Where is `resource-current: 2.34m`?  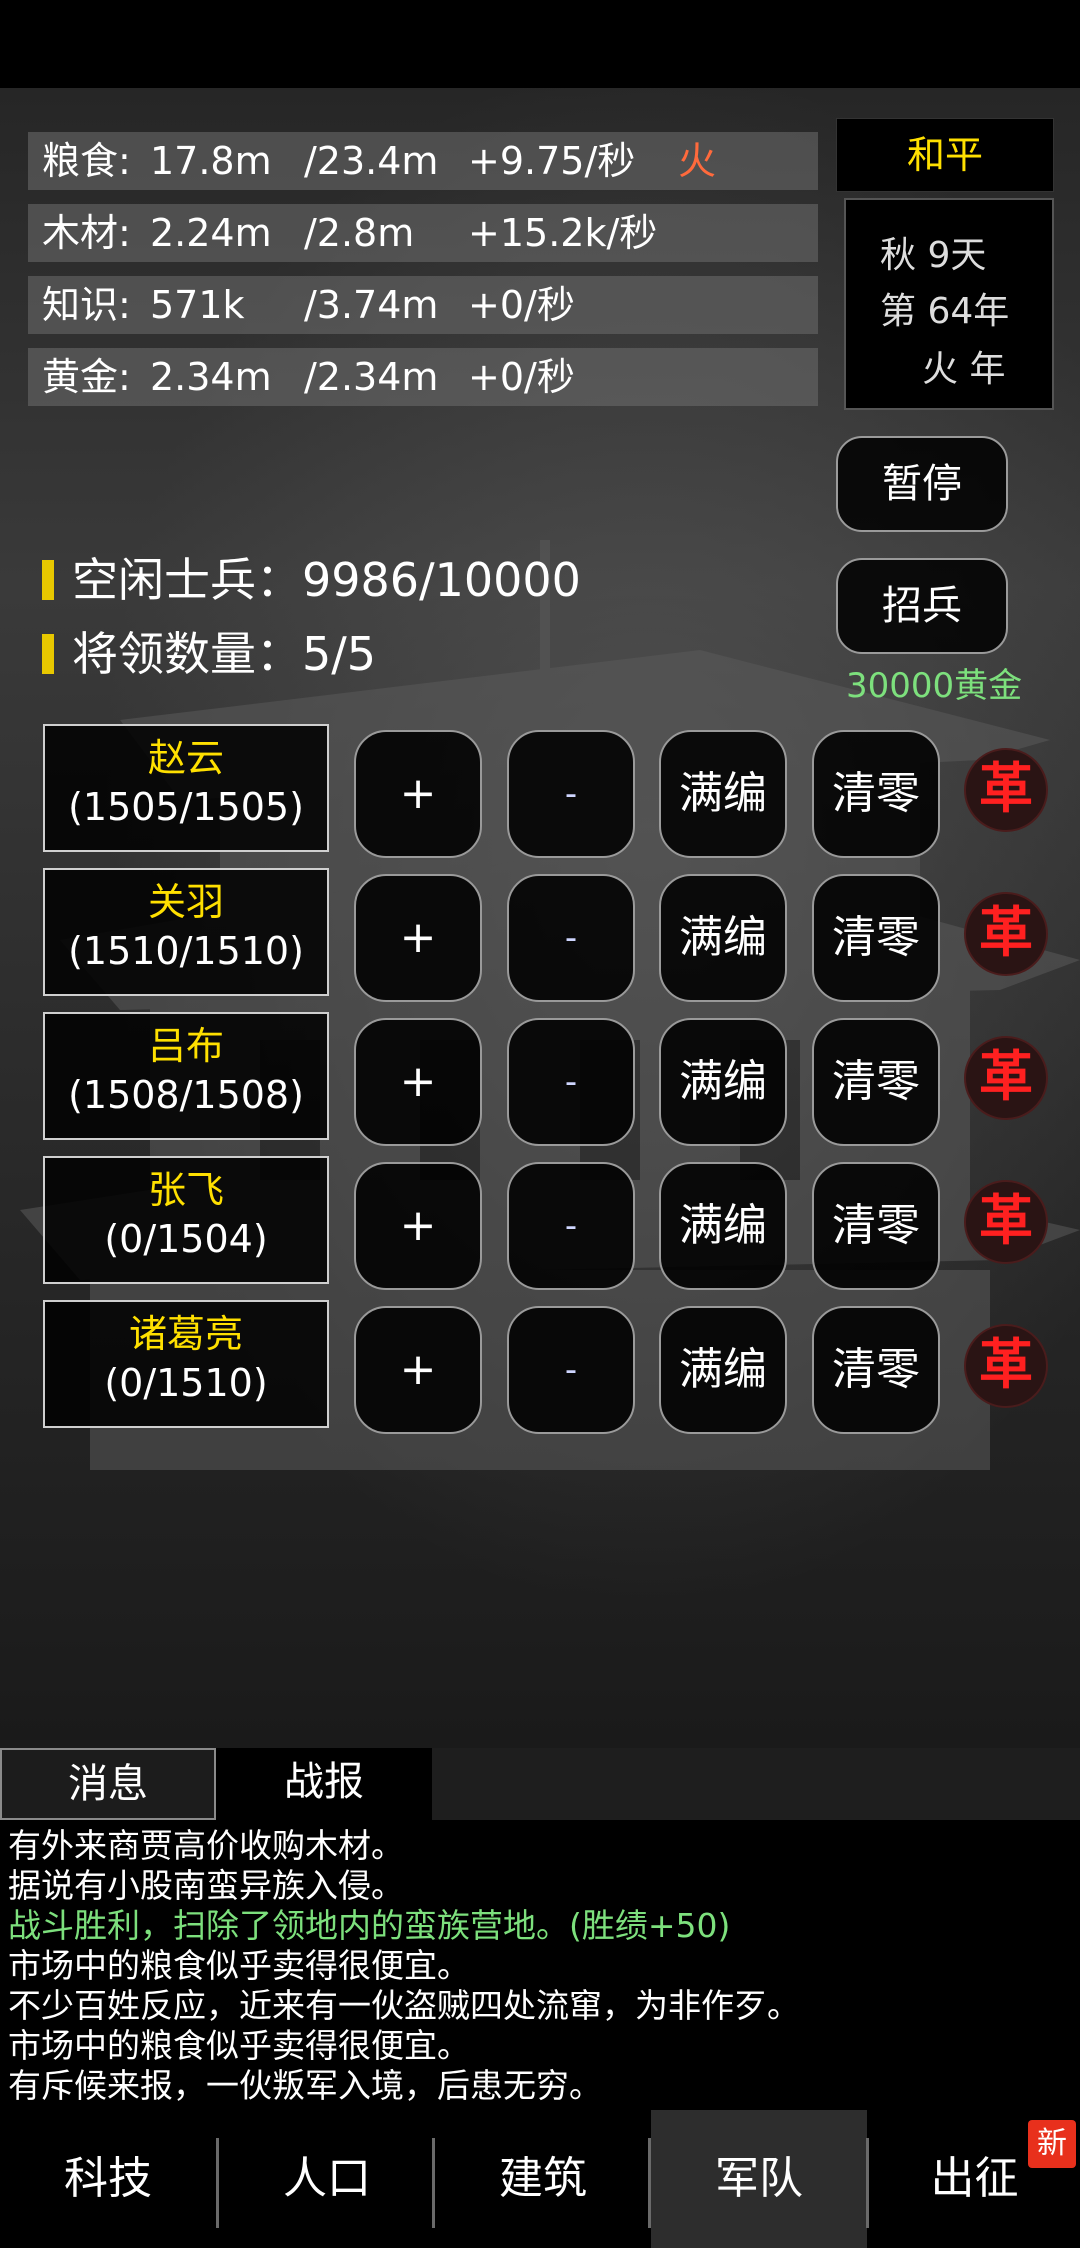
resource-current: 2.34m is located at coordinates (211, 377).